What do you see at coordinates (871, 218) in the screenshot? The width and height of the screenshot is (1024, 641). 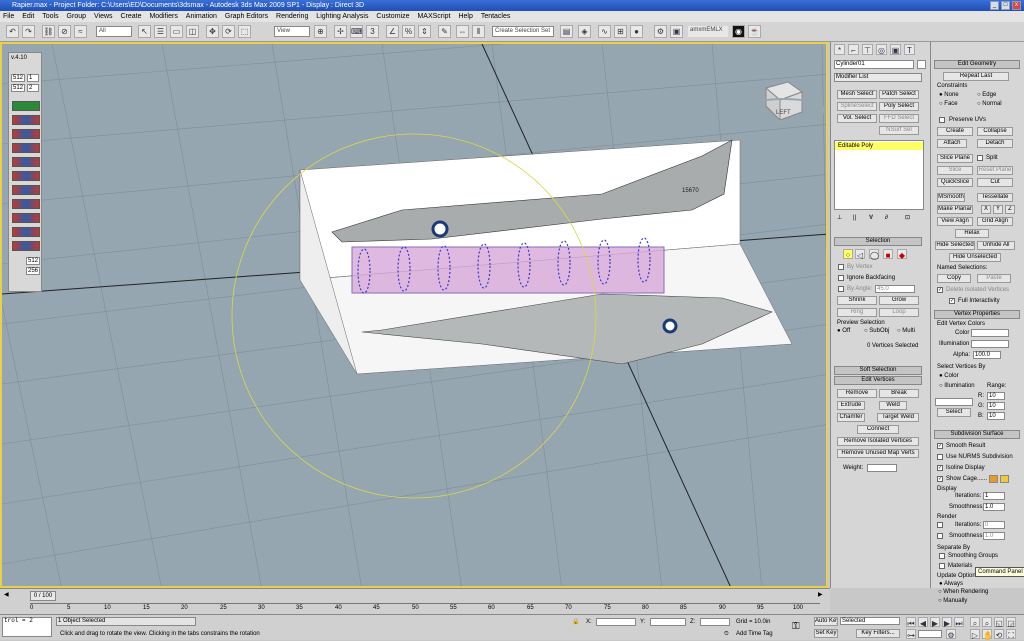 I see `make-unique-icon: ∀` at bounding box center [871, 218].